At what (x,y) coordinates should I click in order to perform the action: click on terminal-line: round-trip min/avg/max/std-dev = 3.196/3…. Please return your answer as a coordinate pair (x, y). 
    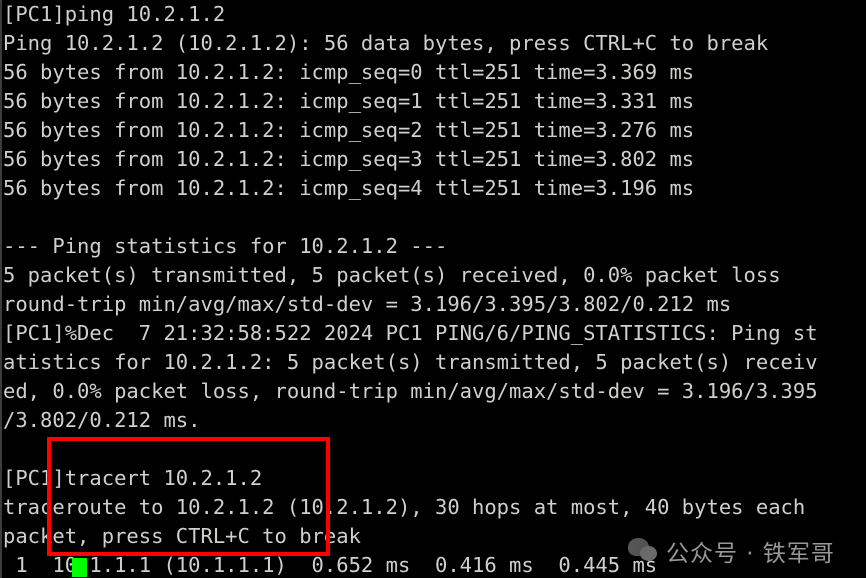
    Looking at the image, I should click on (367, 304).